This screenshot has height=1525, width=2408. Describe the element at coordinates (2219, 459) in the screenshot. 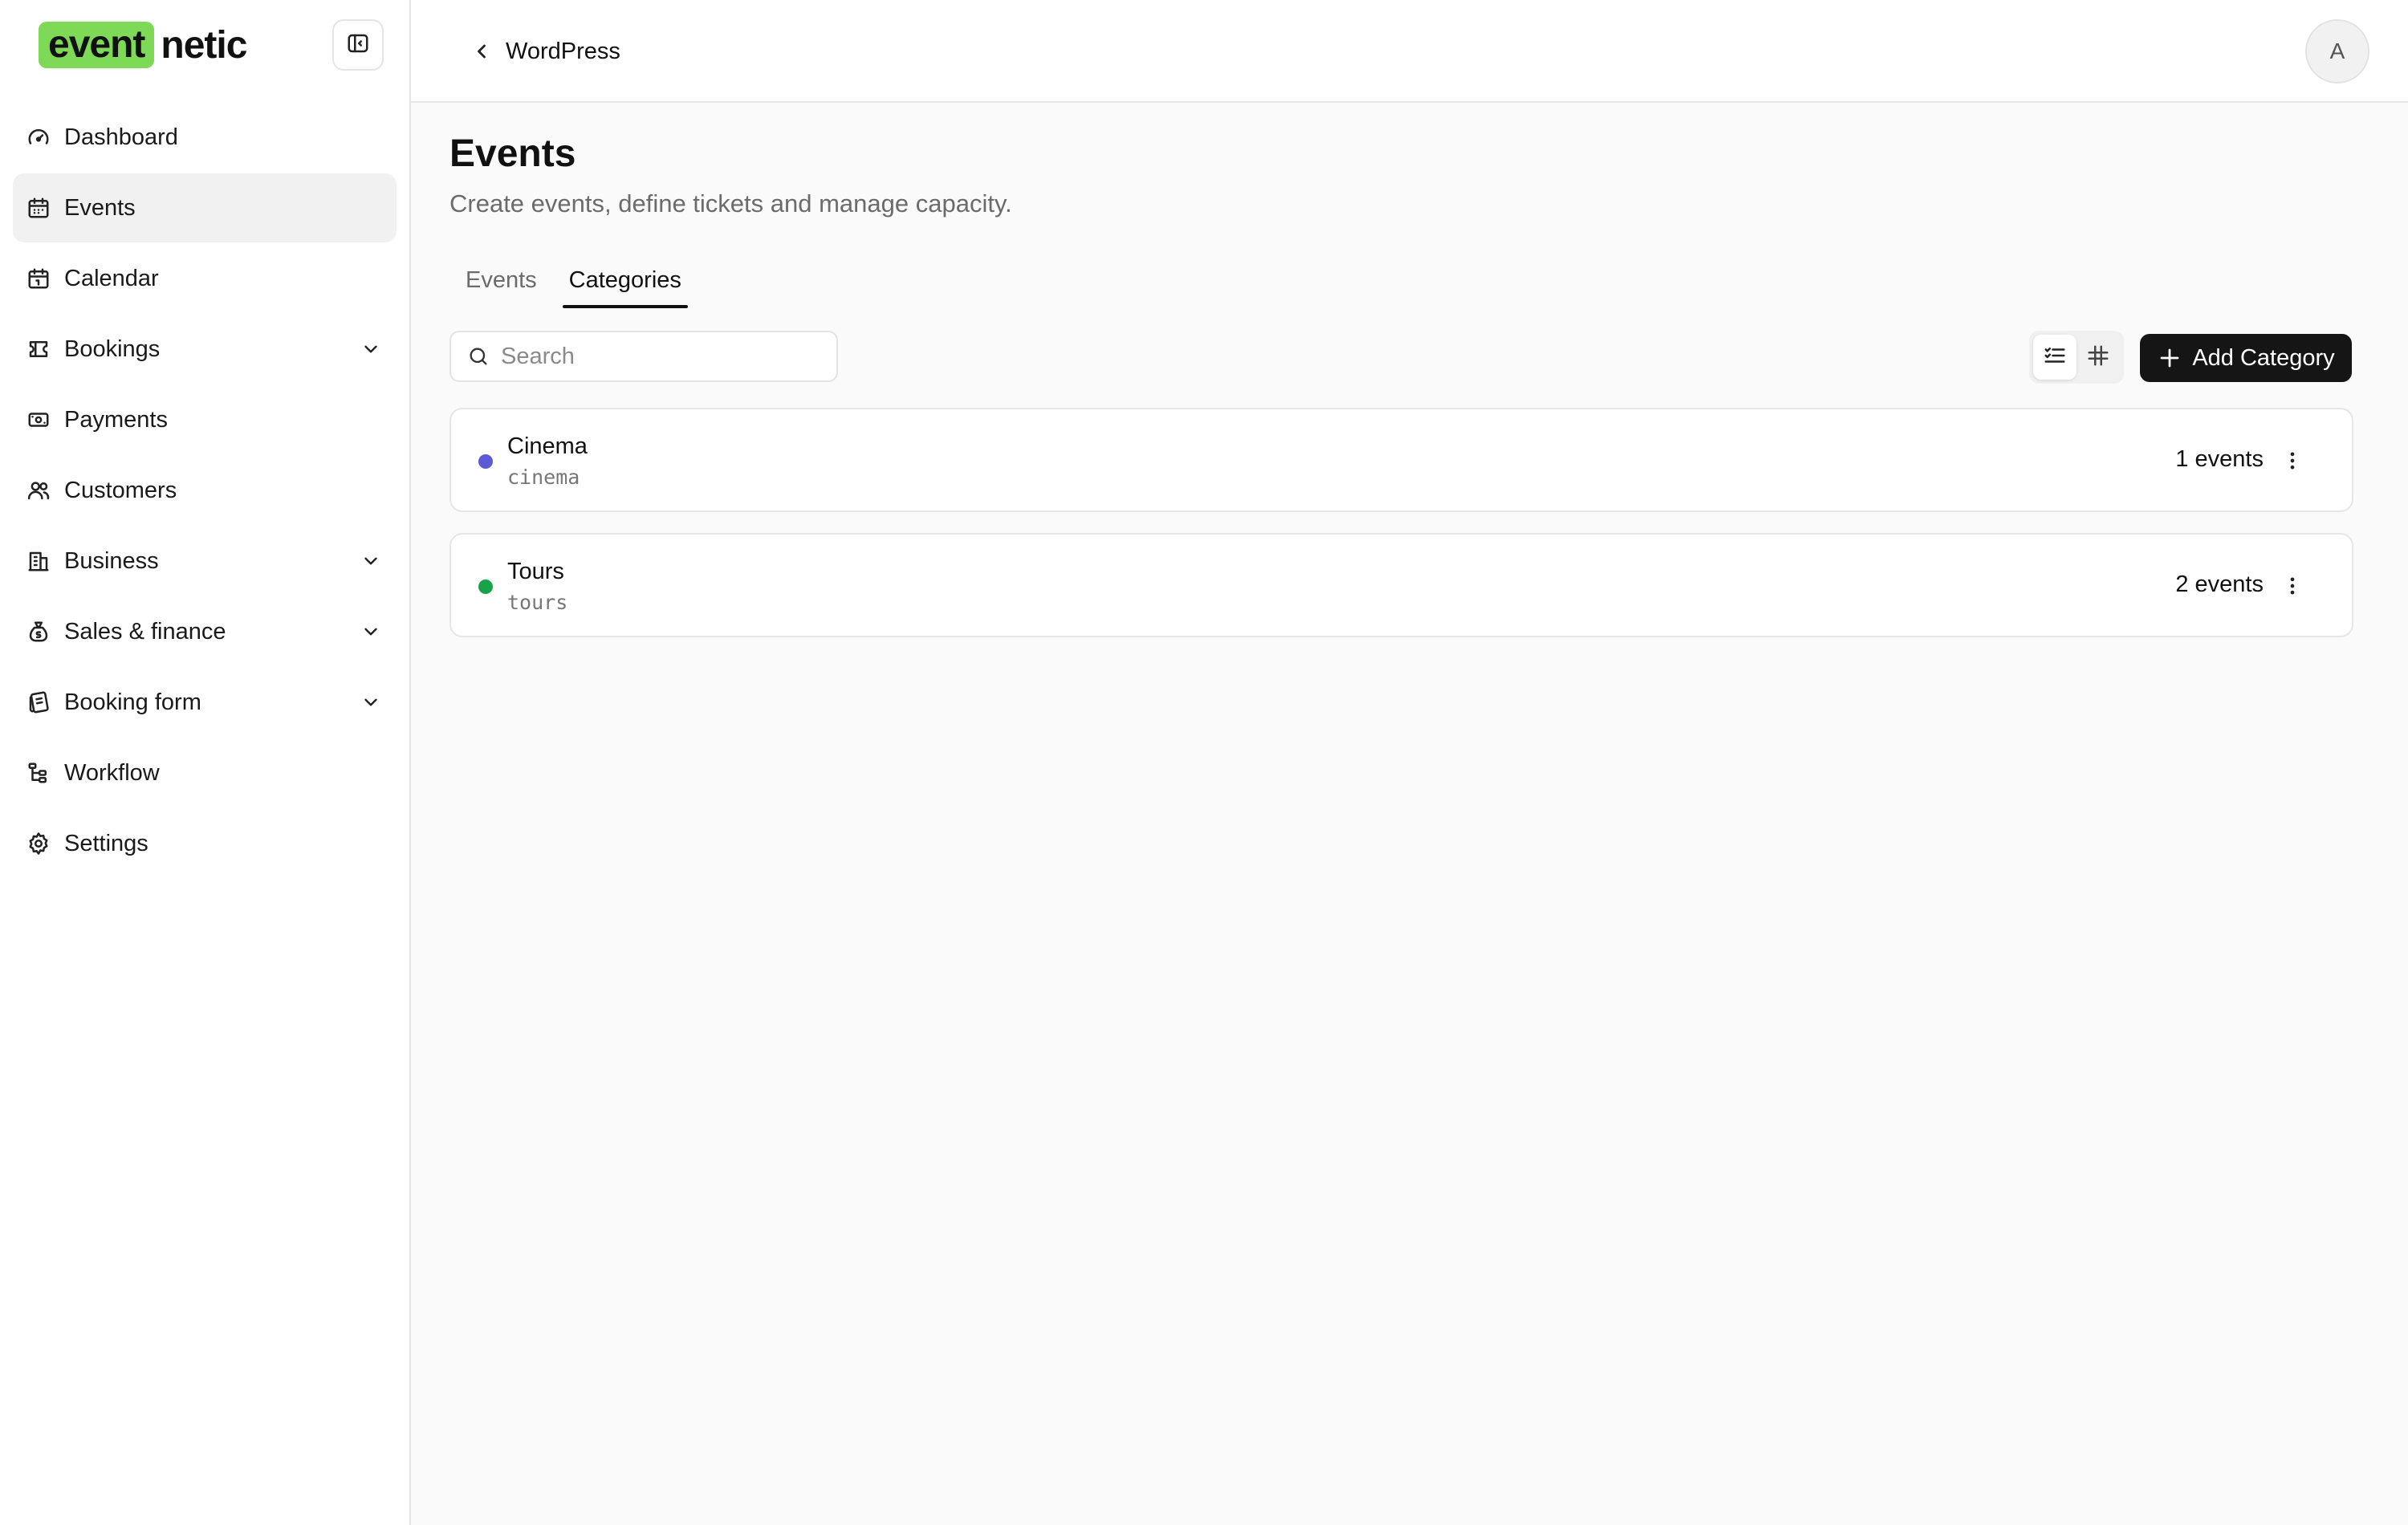

I see `category-event-count: 1 events` at that location.